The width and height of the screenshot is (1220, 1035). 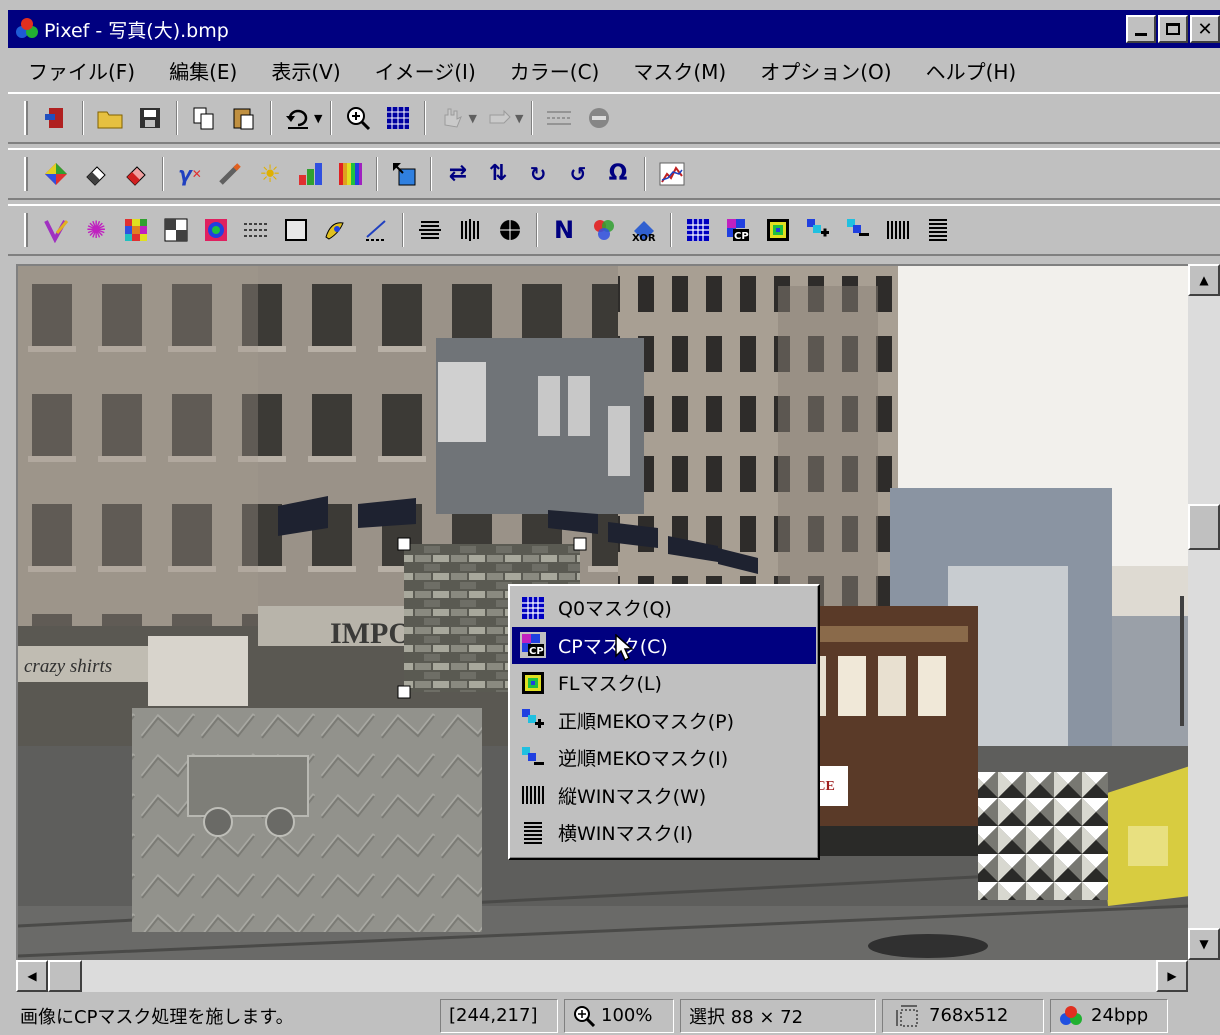 I want to click on pen-icon, so click(x=230, y=174).